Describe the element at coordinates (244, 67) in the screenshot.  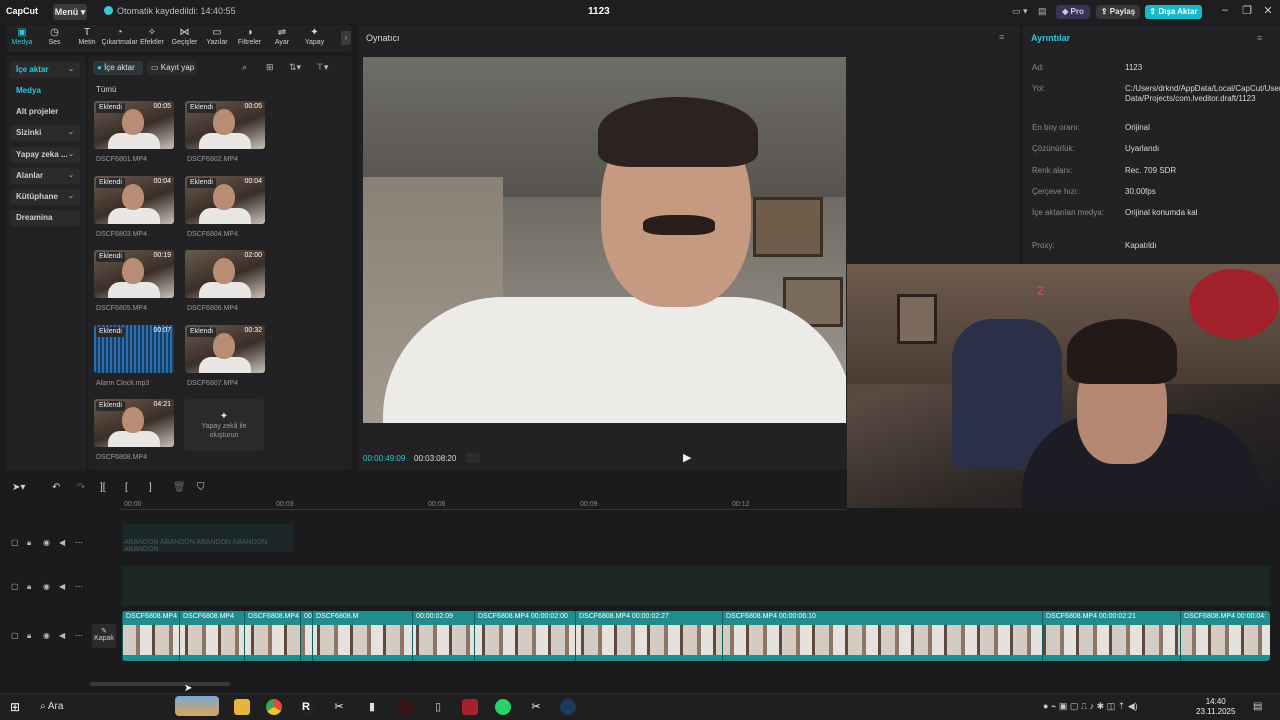
I see `search-icon: ⌕` at that location.